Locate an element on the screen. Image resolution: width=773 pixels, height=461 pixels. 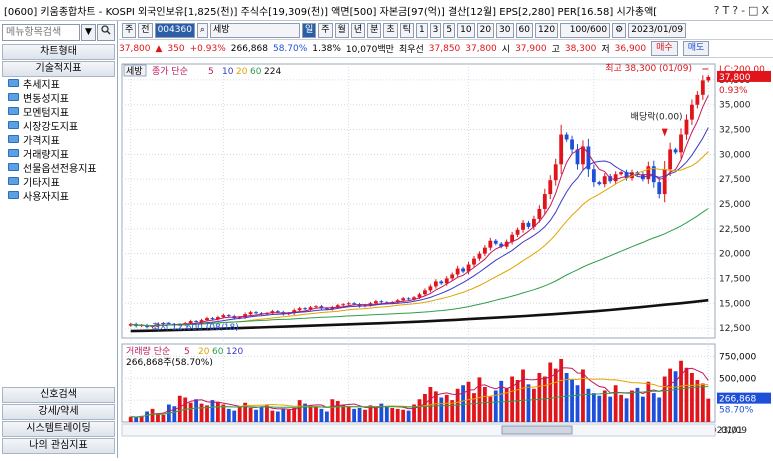
search-icon: ⌕ is located at coordinates (202, 30).